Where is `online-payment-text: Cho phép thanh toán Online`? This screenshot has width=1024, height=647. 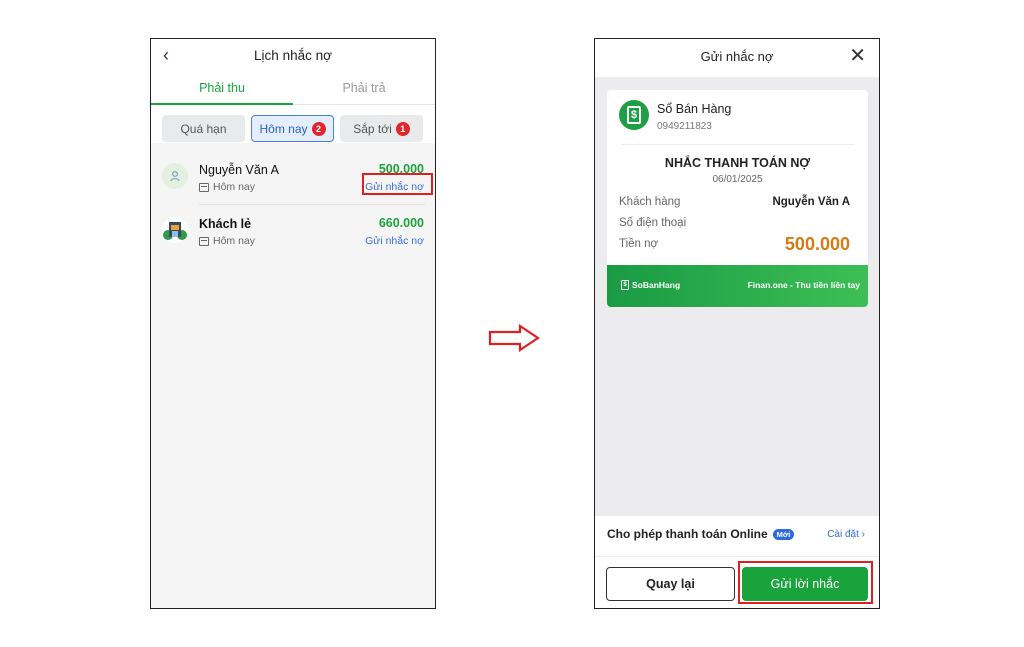
online-payment-text: Cho phép thanh toán Online is located at coordinates (687, 534).